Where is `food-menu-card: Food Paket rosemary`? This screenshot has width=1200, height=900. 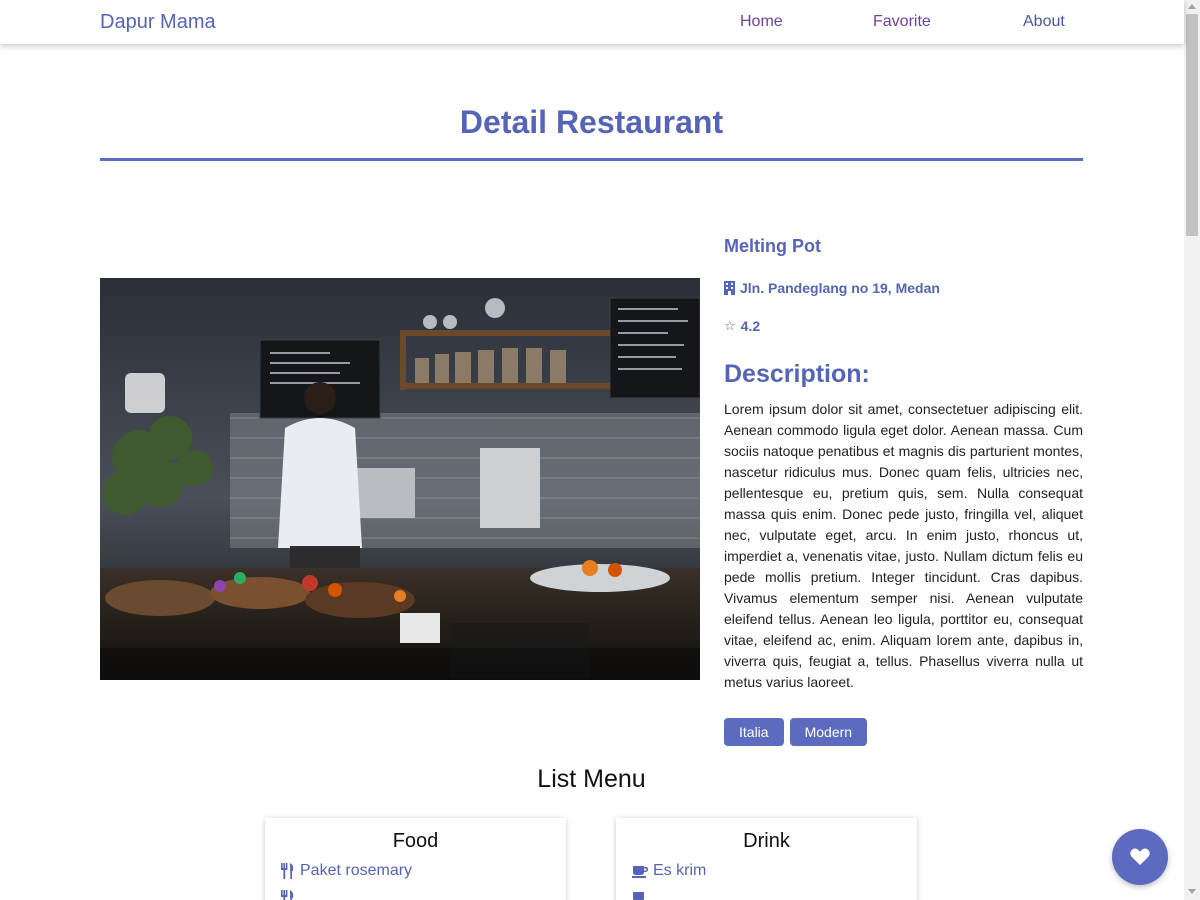 food-menu-card: Food Paket rosemary is located at coordinates (415, 859).